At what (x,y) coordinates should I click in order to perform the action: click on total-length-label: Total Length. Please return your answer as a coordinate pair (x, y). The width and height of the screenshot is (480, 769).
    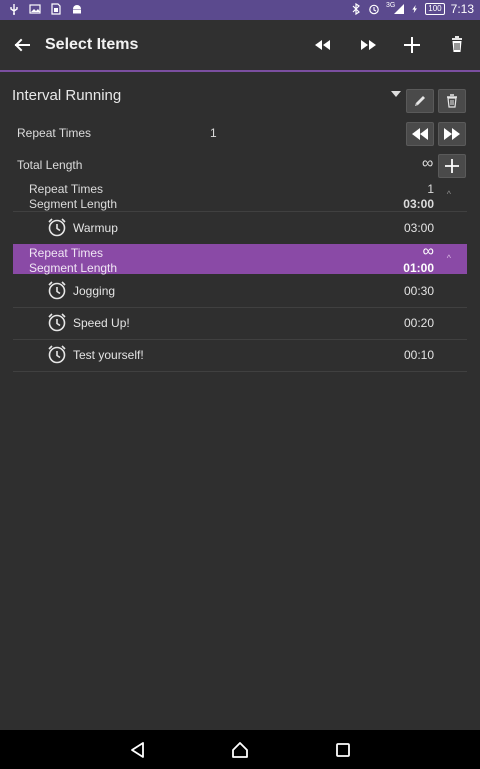
    Looking at the image, I should click on (50, 165).